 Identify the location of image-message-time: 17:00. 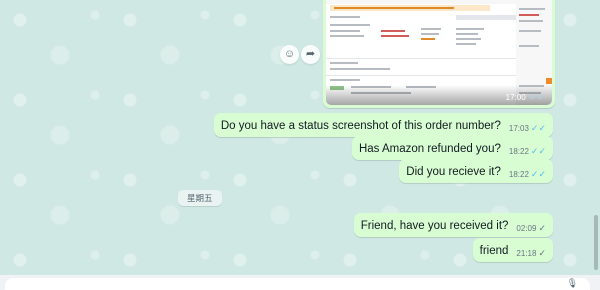
(515, 97).